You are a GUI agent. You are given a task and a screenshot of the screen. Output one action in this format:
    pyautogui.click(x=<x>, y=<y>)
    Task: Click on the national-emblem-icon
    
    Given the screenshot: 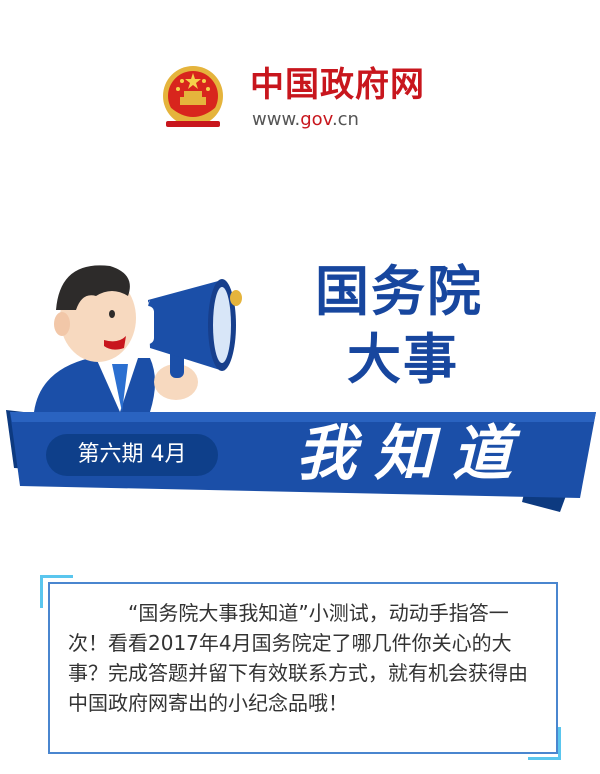 What is the action you would take?
    pyautogui.click(x=193, y=96)
    